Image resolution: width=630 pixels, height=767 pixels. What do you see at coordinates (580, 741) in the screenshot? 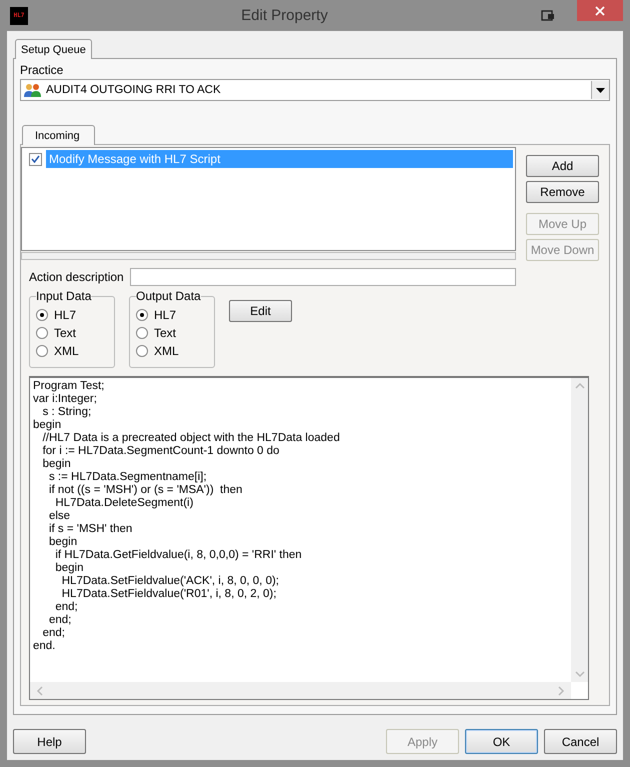
I see `dialog-button: Cancel` at bounding box center [580, 741].